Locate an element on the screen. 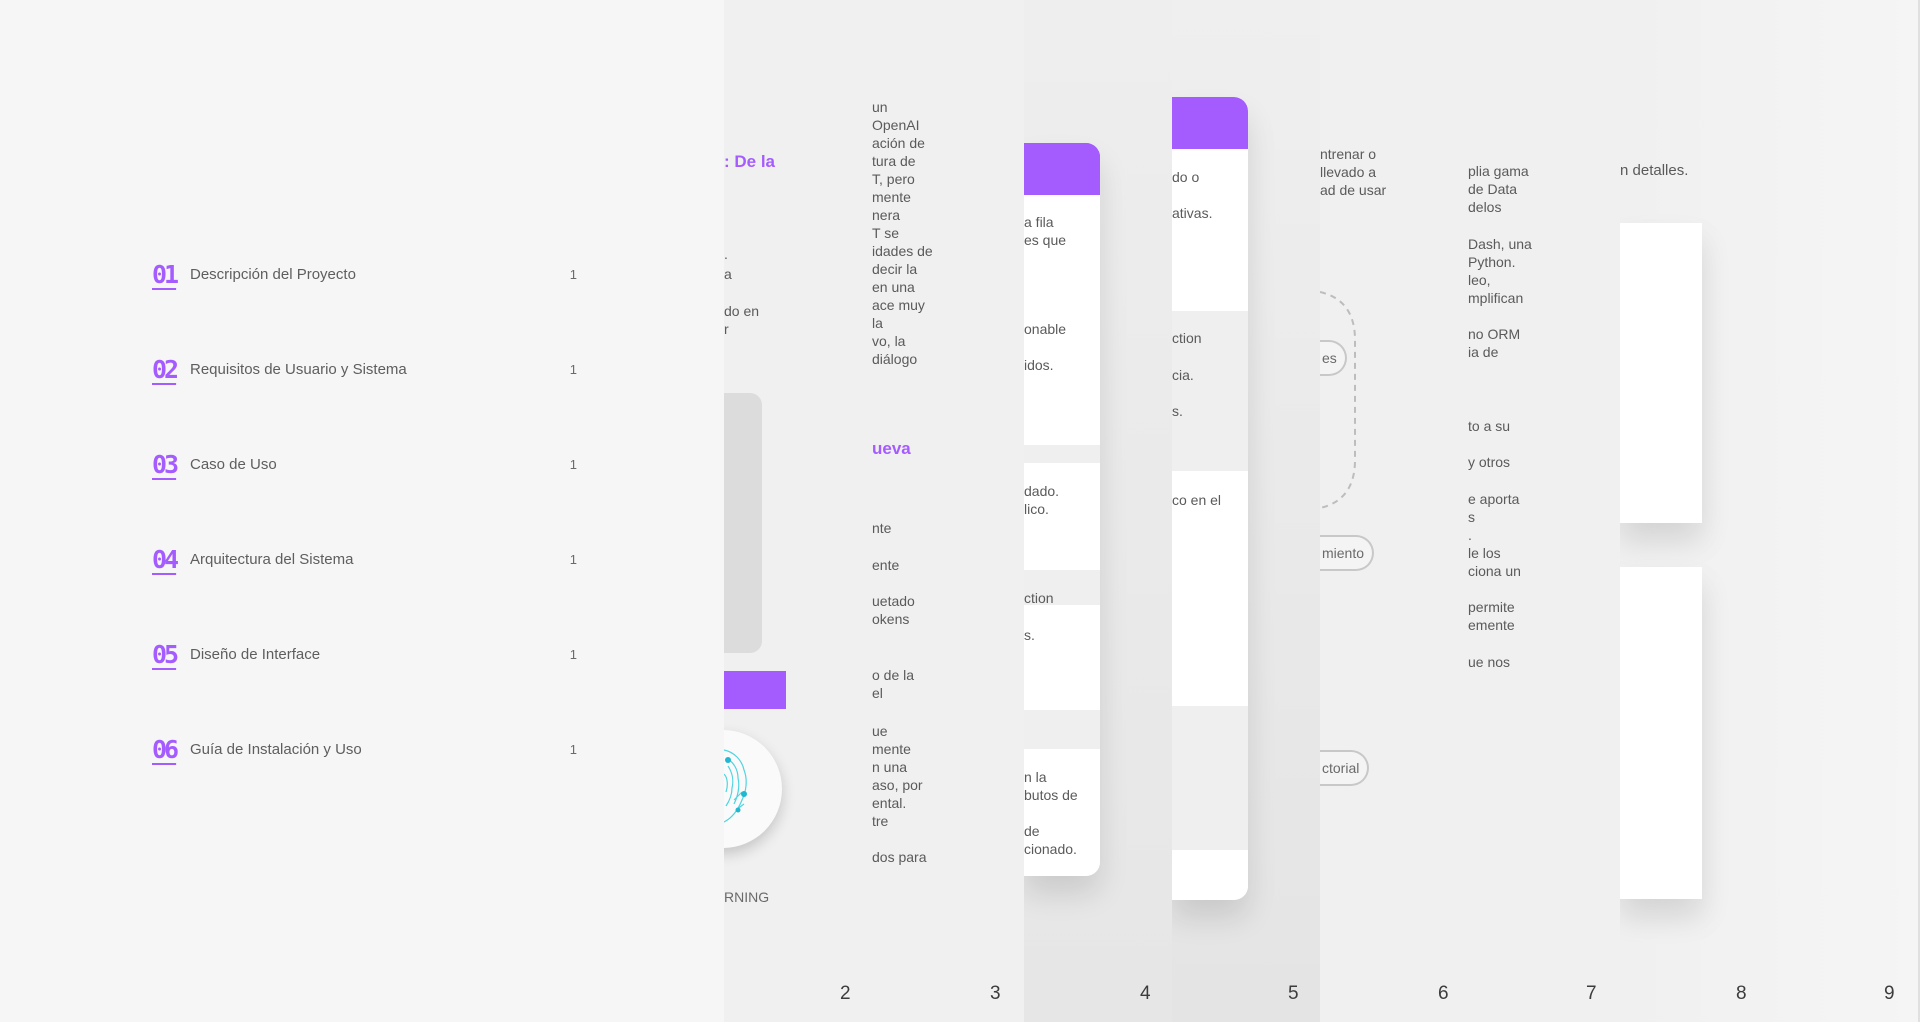 This screenshot has height=1022, width=1920. text-fragment: a is located at coordinates (728, 274).